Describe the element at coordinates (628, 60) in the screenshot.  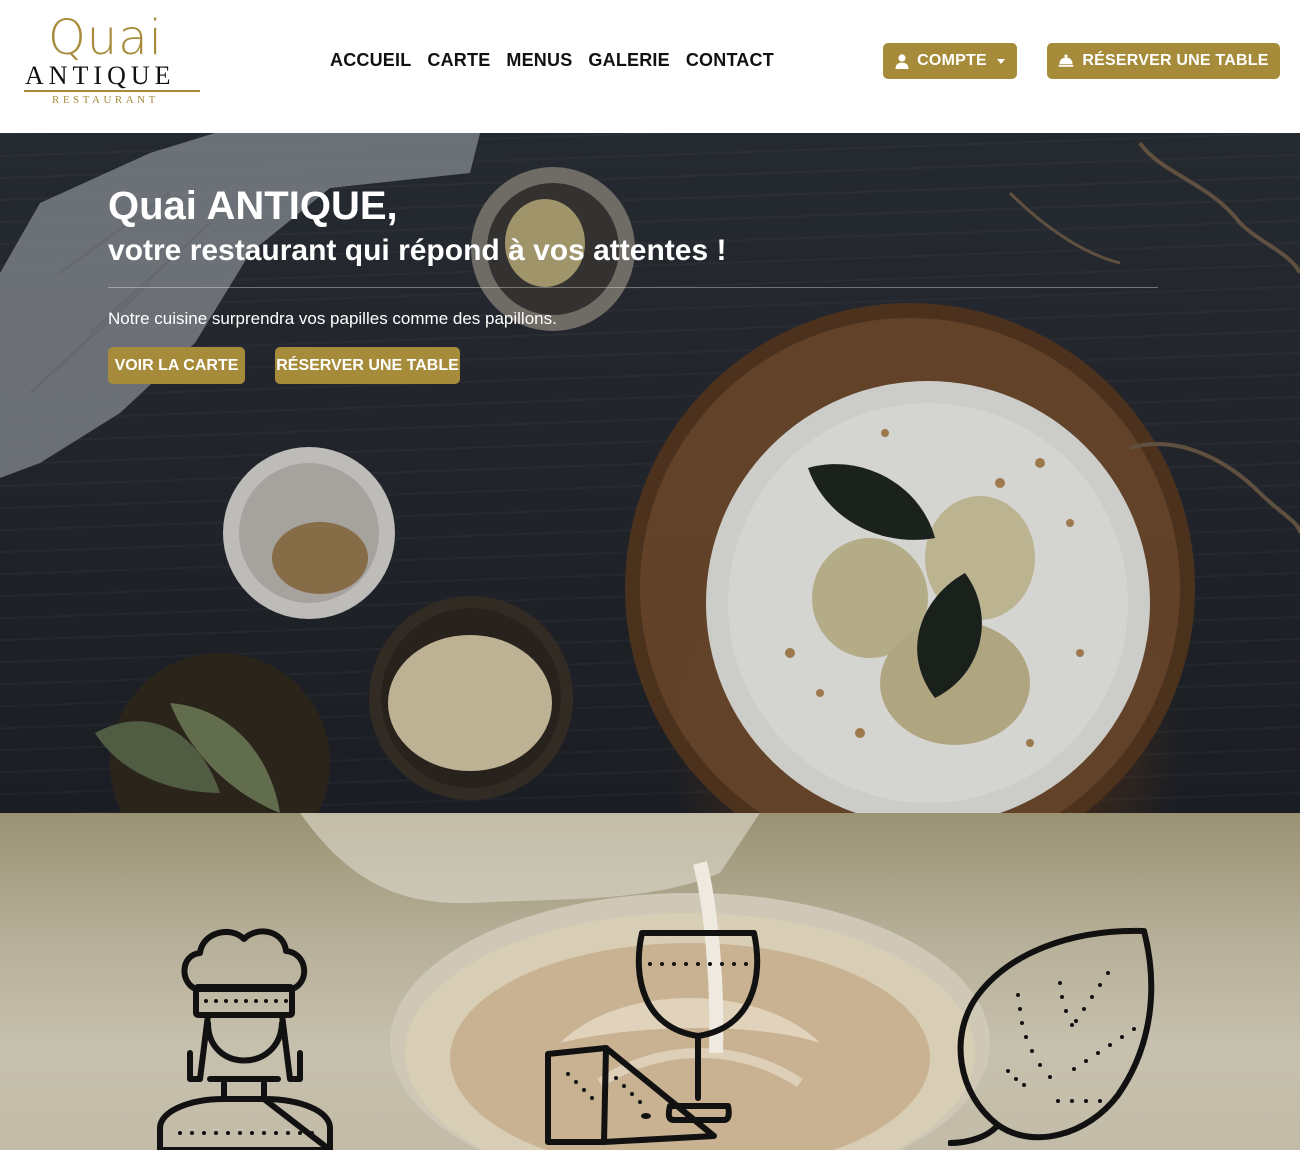
I see `nav-item-galerie: GALERIE` at that location.